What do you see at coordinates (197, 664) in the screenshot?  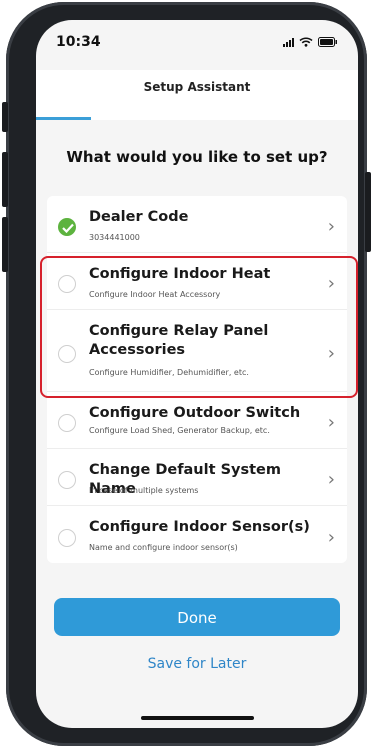 I see `save-for-later-link: Save for Later` at bounding box center [197, 664].